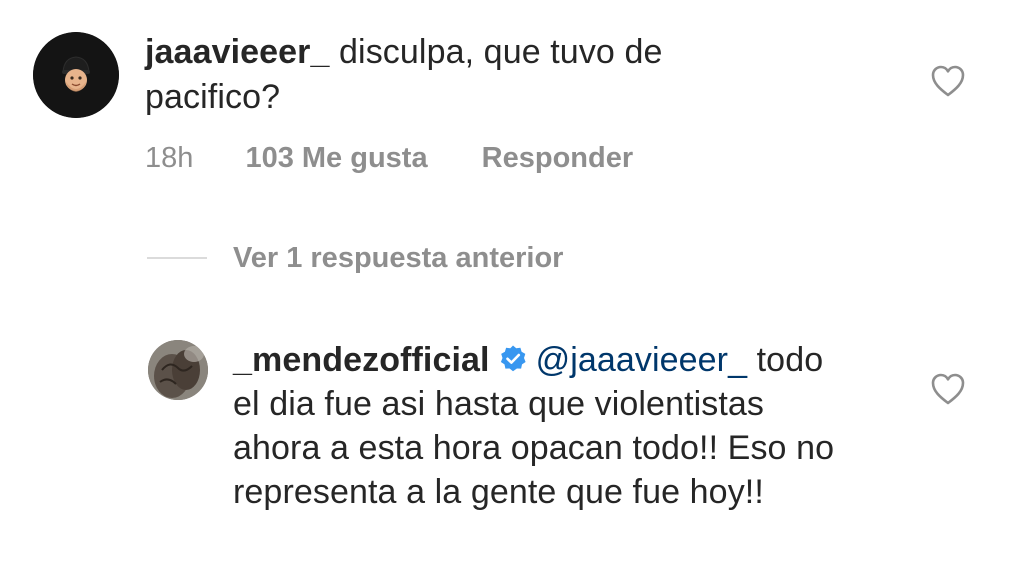 Image resolution: width=1024 pixels, height=572 pixels. Describe the element at coordinates (177, 258) in the screenshot. I see `replies-divider` at that location.